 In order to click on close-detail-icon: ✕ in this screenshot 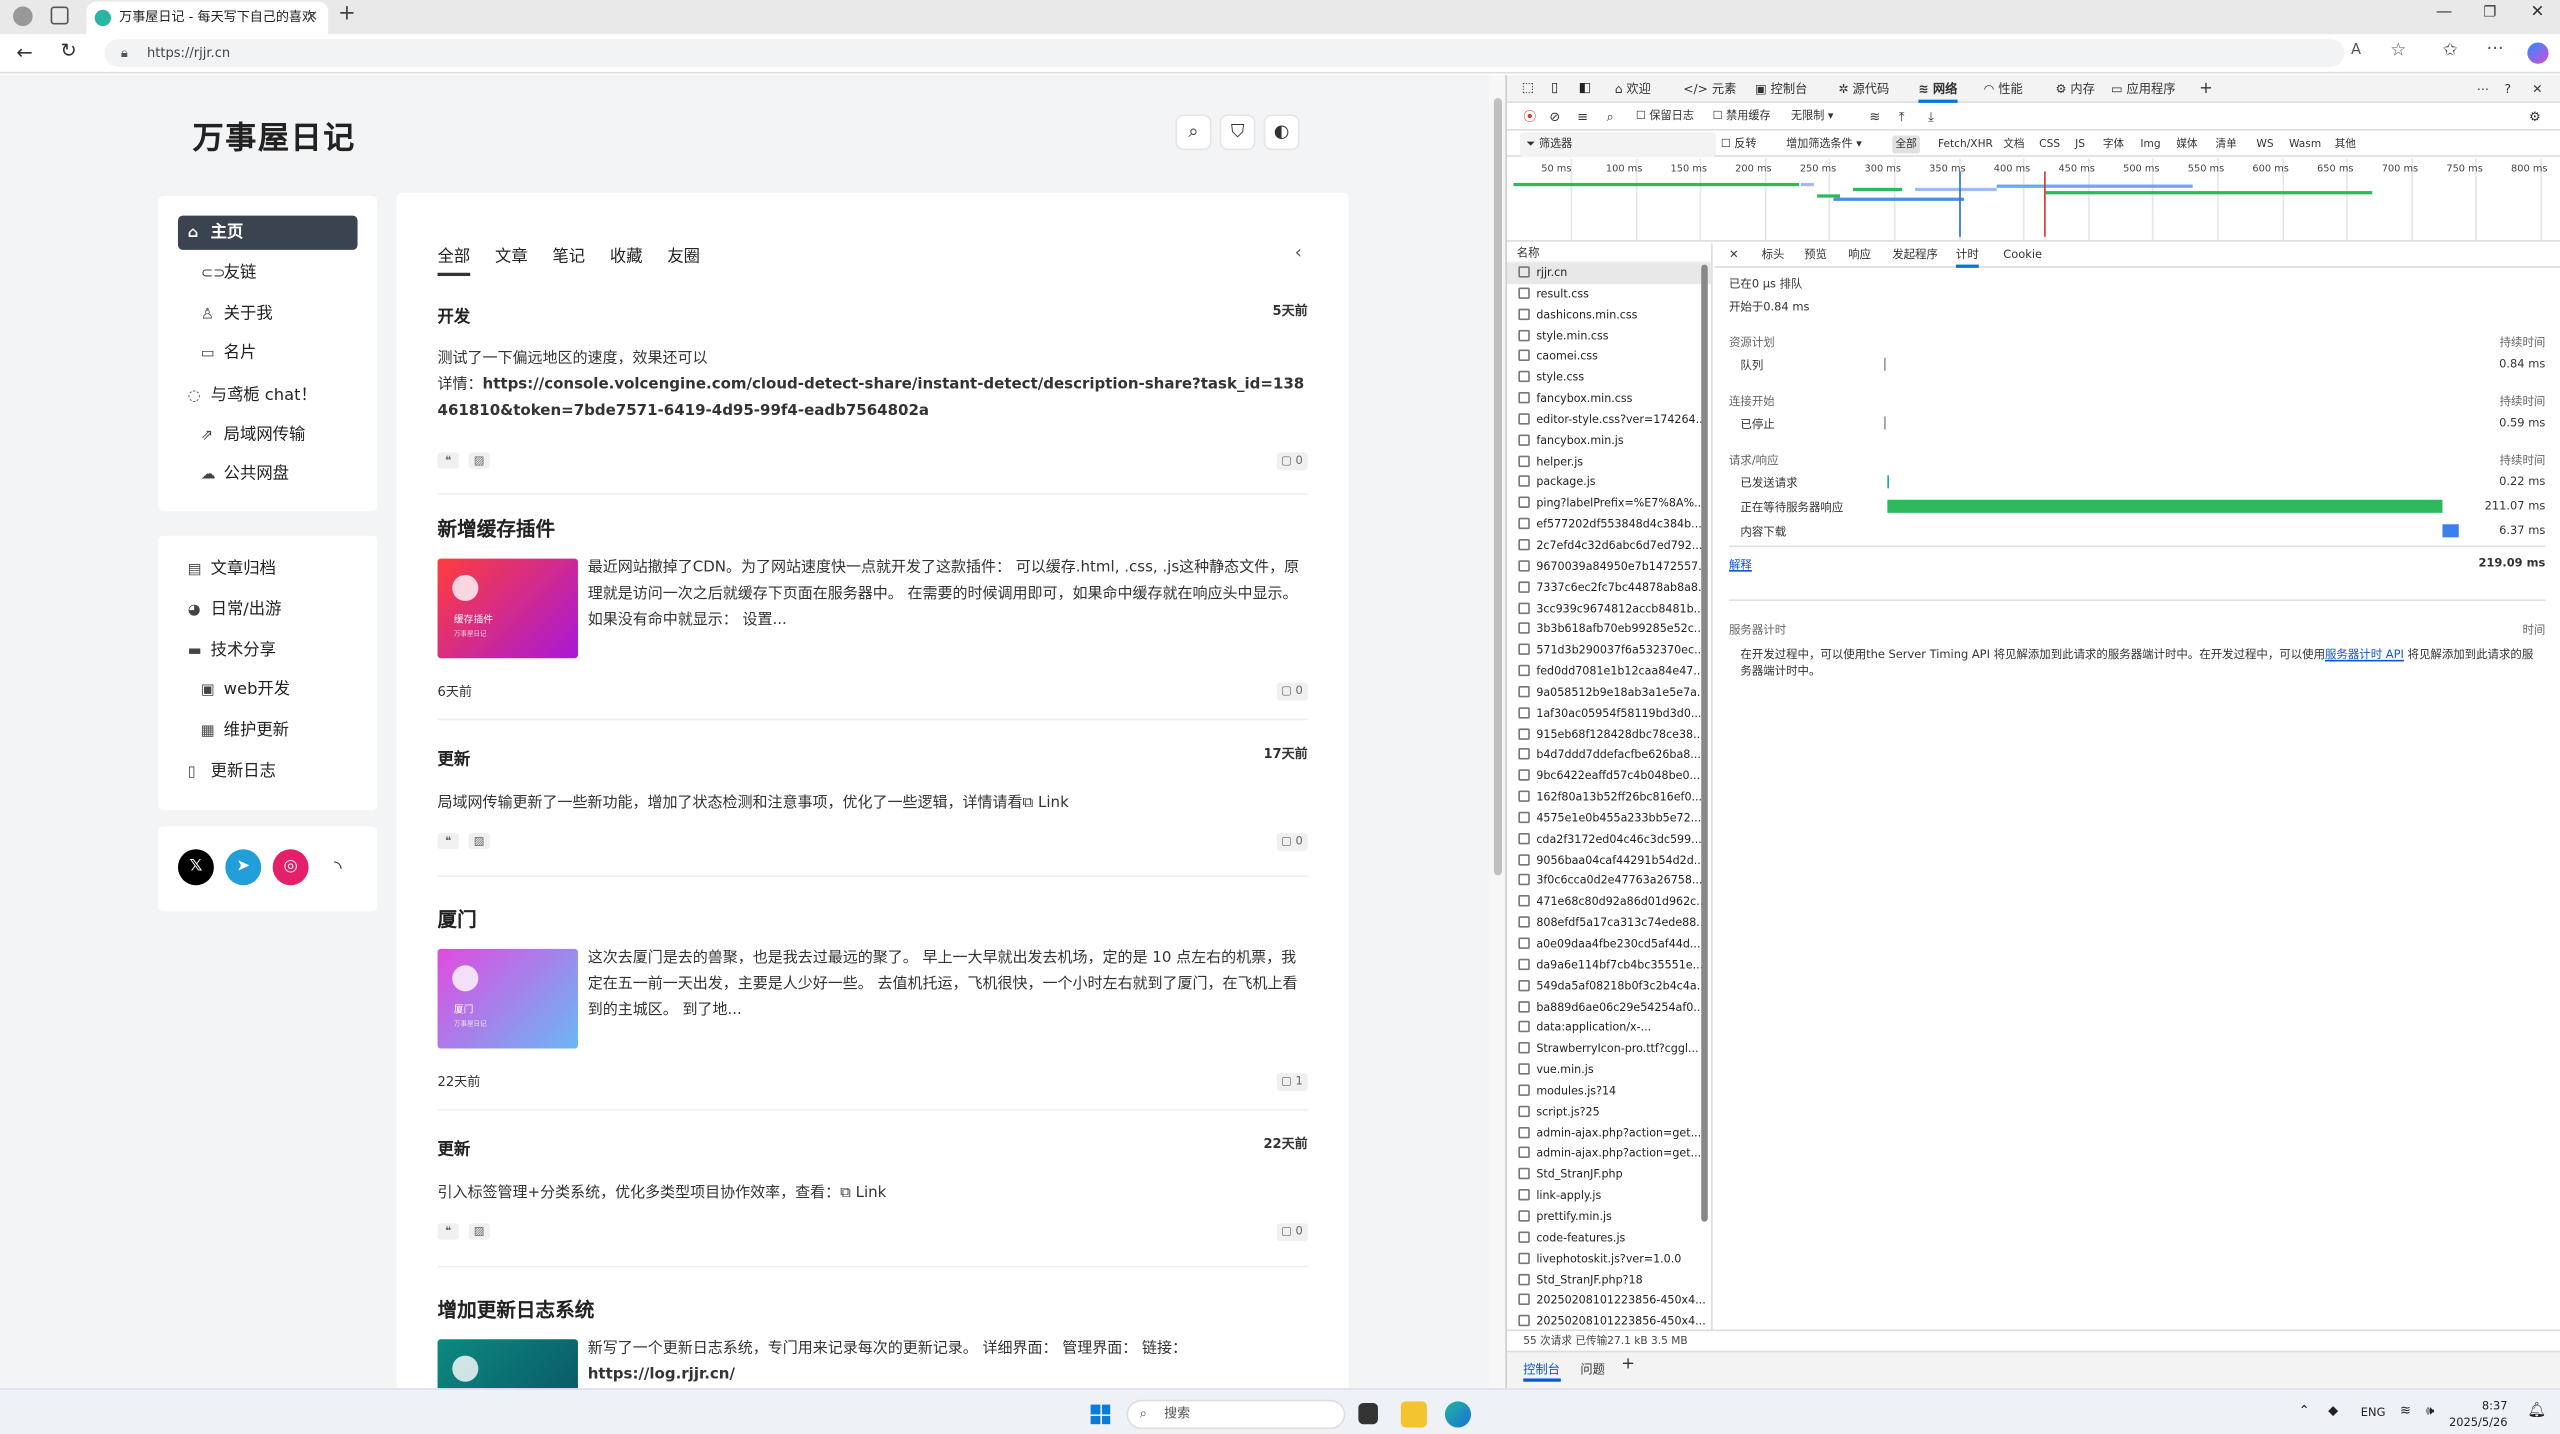, I will do `click(1734, 255)`.